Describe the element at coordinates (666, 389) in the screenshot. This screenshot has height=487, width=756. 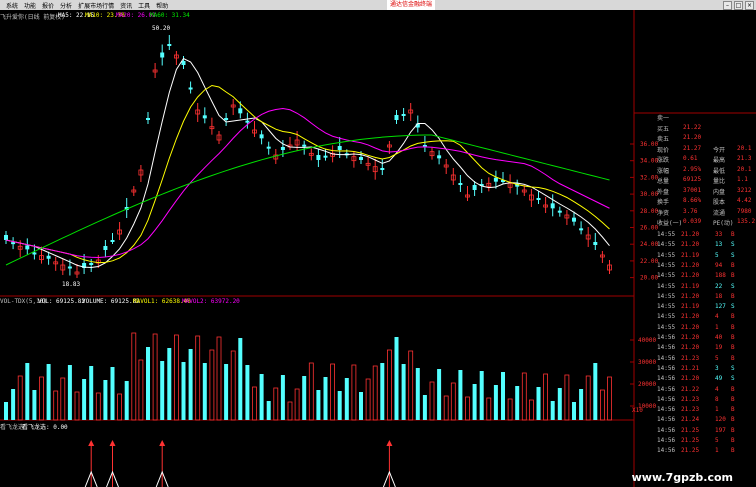
I see `tick-cell: 14:56` at that location.